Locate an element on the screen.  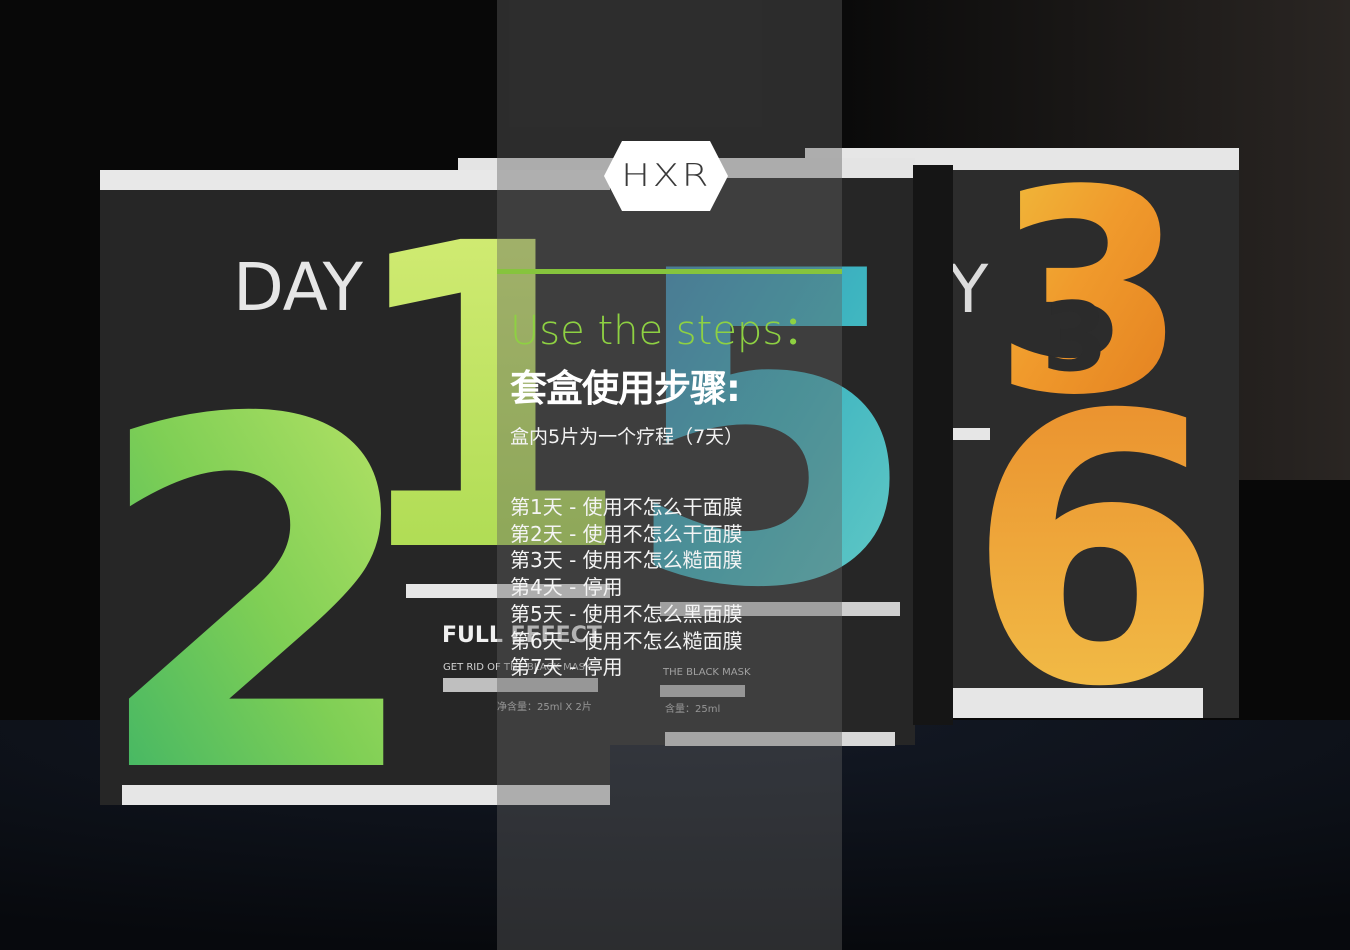
svg-text: Y is located at coordinates (968, 289).